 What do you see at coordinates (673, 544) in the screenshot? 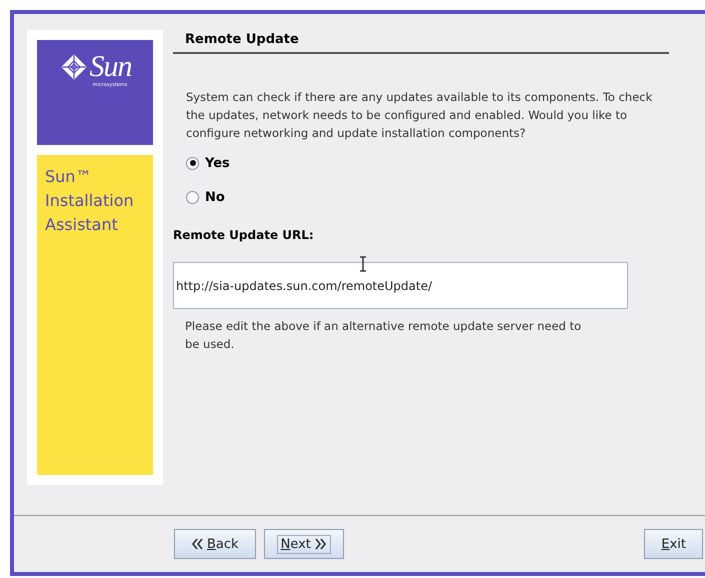
I see `exit-button: Exit` at bounding box center [673, 544].